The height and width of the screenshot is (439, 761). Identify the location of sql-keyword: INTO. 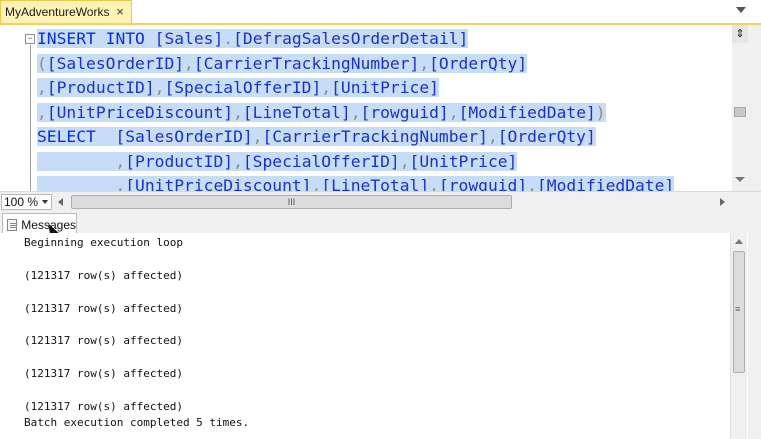
(125, 38).